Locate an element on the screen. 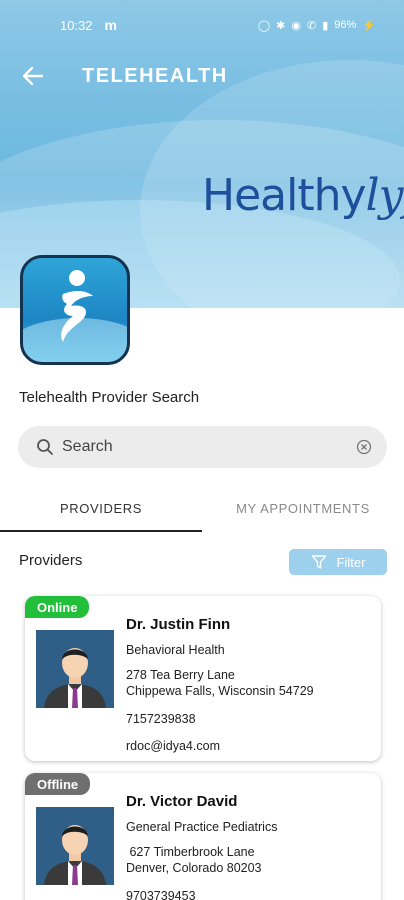 The image size is (404, 900). provider-specialty: General Practice Pediatrics is located at coordinates (202, 827).